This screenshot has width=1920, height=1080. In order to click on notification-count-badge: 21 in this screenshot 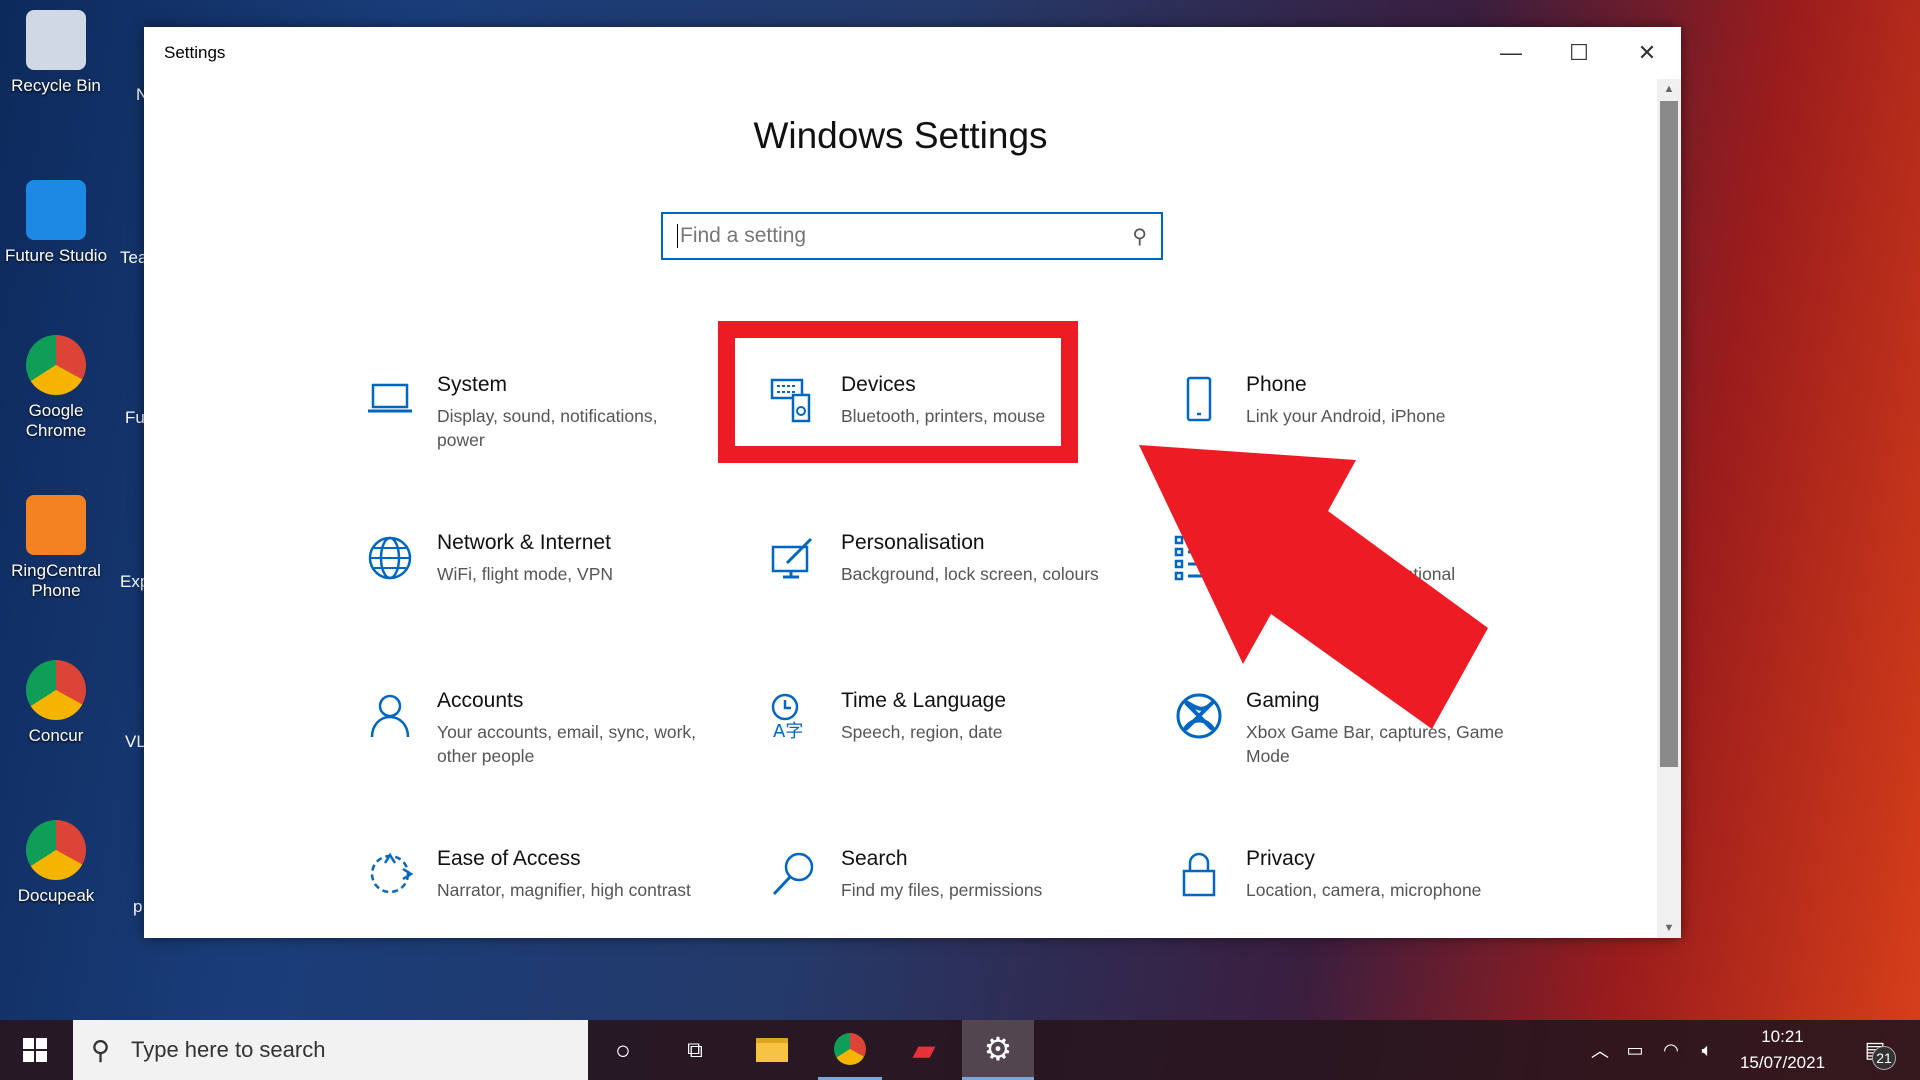, I will do `click(1884, 1058)`.